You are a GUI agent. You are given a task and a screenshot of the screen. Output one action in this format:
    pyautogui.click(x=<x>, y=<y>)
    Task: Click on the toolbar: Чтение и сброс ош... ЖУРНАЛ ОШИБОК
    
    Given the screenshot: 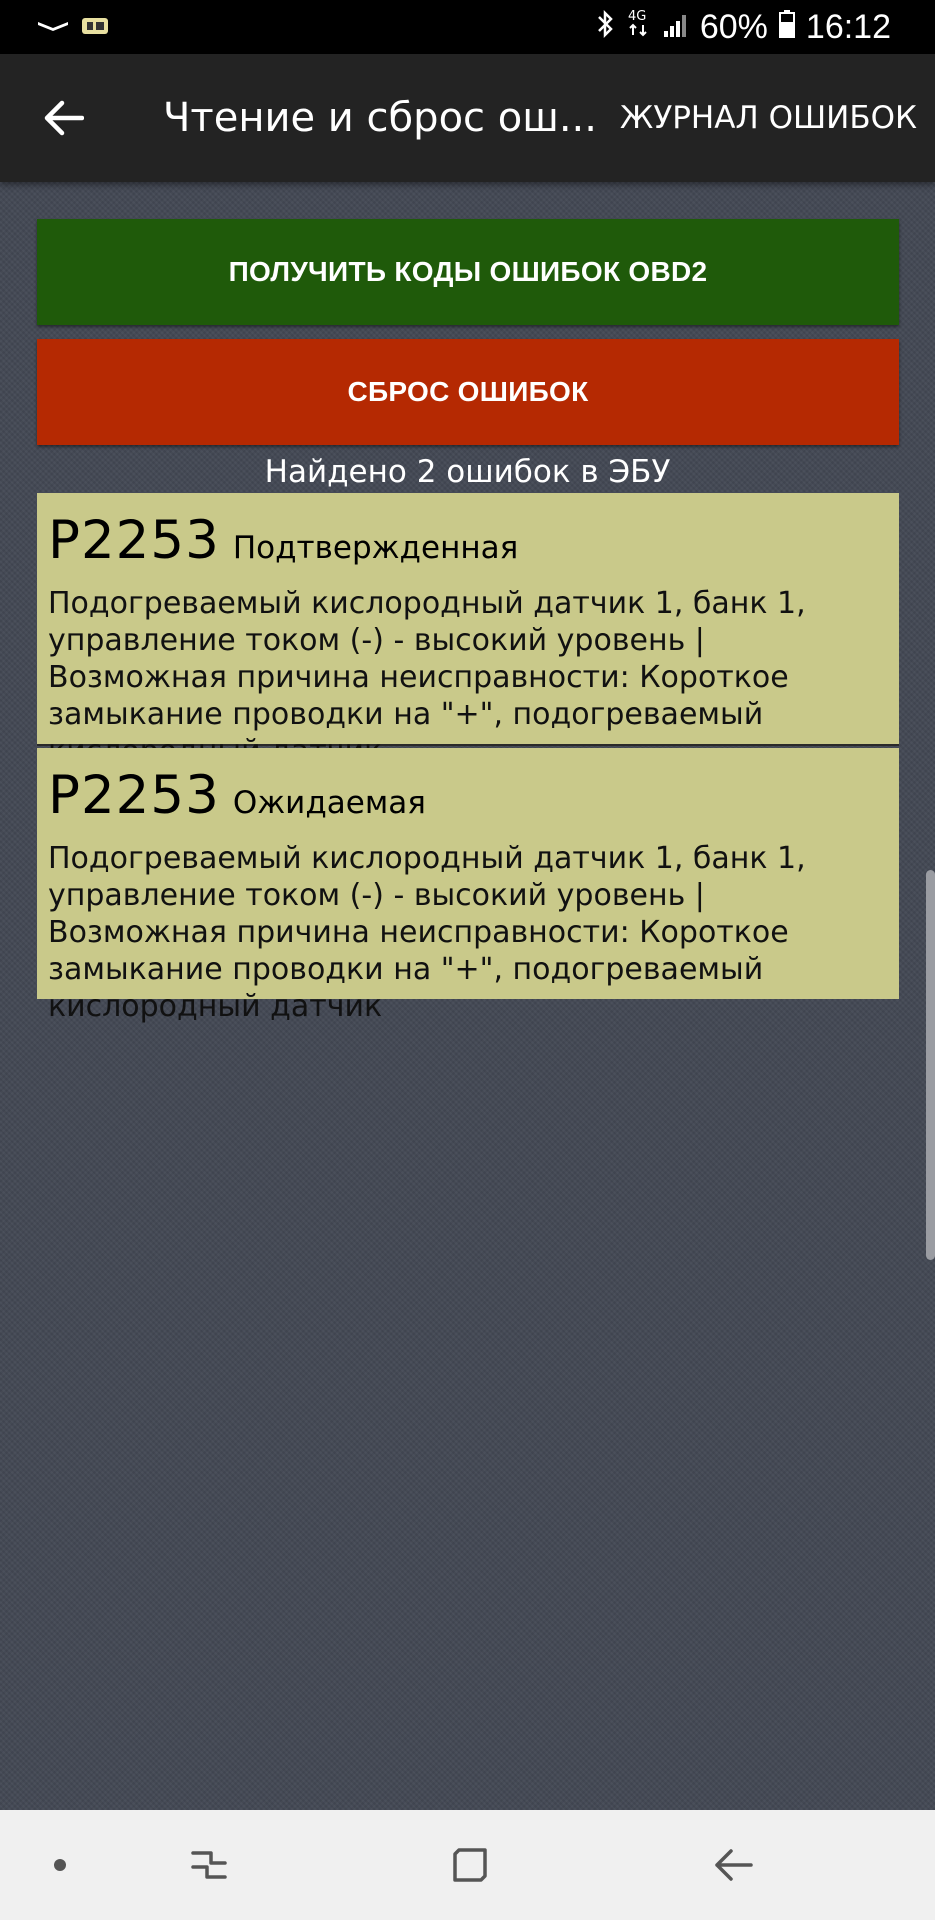 What is the action you would take?
    pyautogui.click(x=467, y=118)
    